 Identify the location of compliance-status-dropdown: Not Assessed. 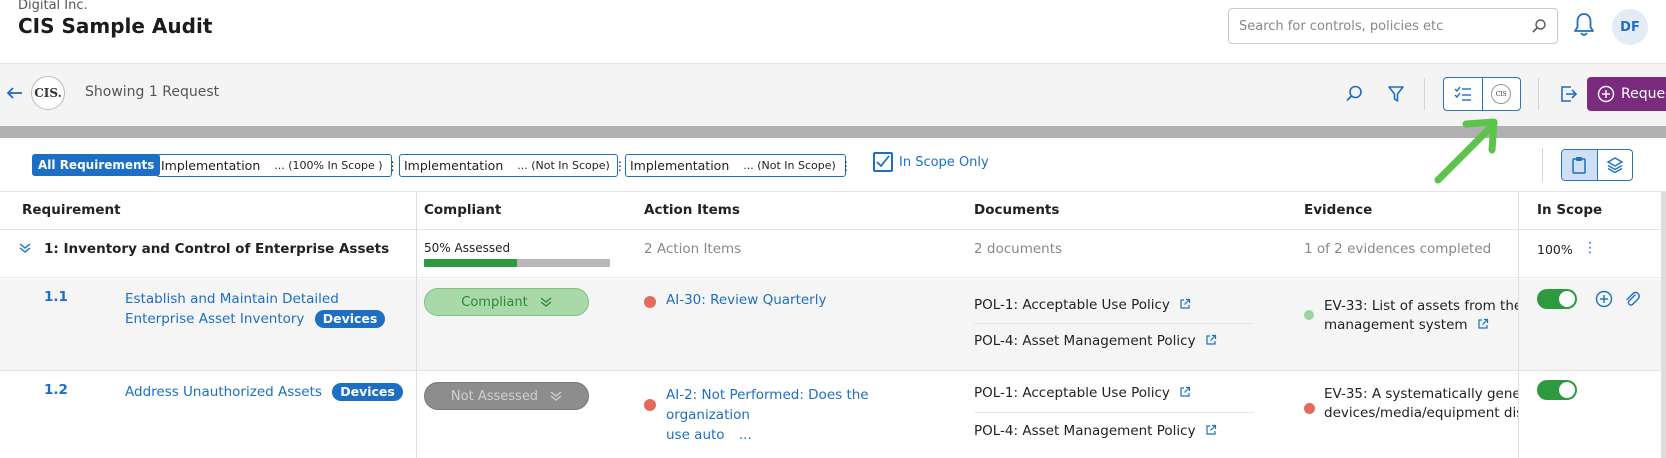
(506, 396).